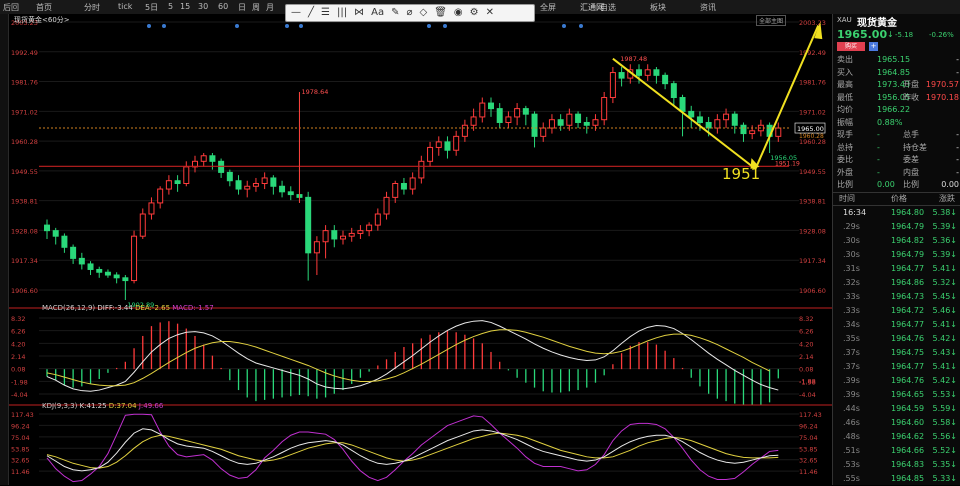  I want to click on eraser-icon: ◇, so click(424, 13).